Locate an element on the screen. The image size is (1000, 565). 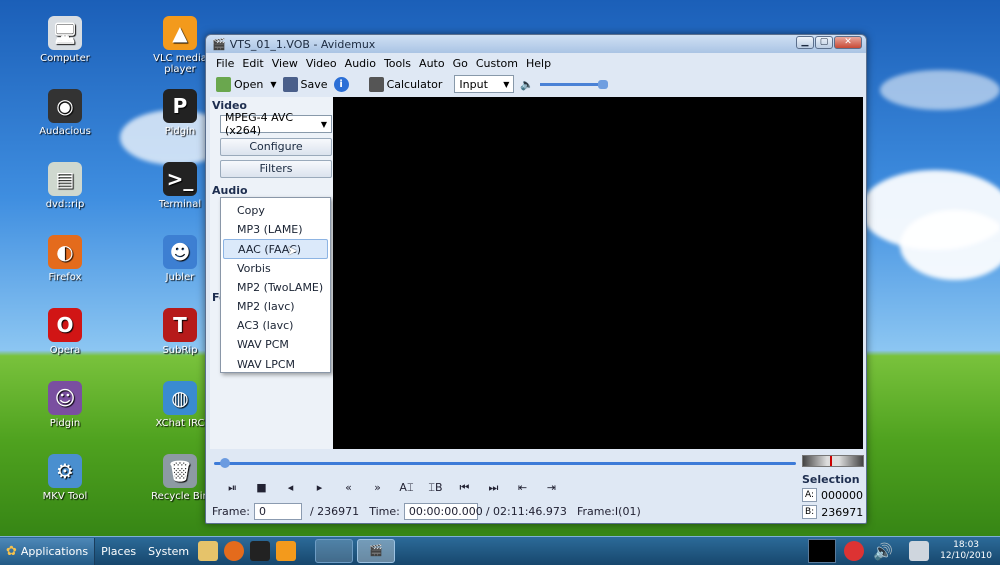
vlc-icon is located at coordinates (286, 551).